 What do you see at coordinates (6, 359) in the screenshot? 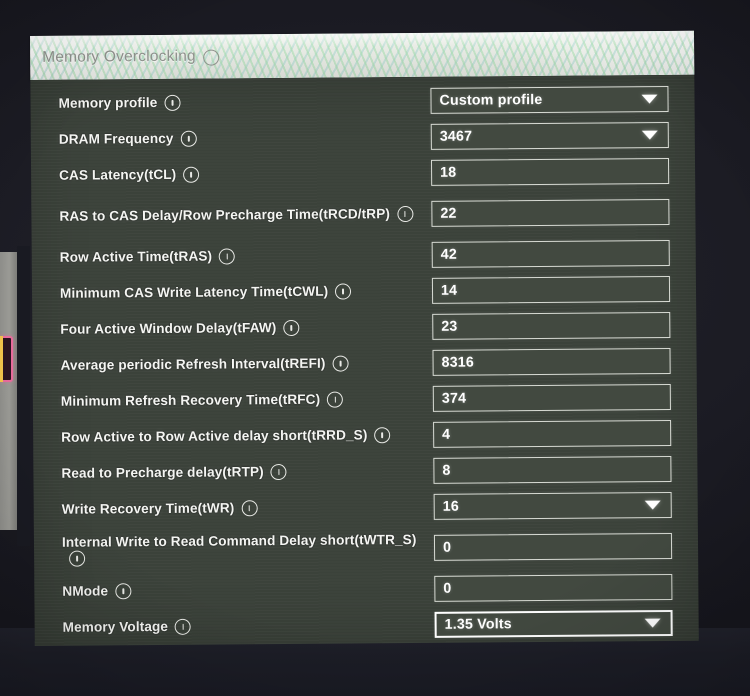
I see `background-window-highlight` at bounding box center [6, 359].